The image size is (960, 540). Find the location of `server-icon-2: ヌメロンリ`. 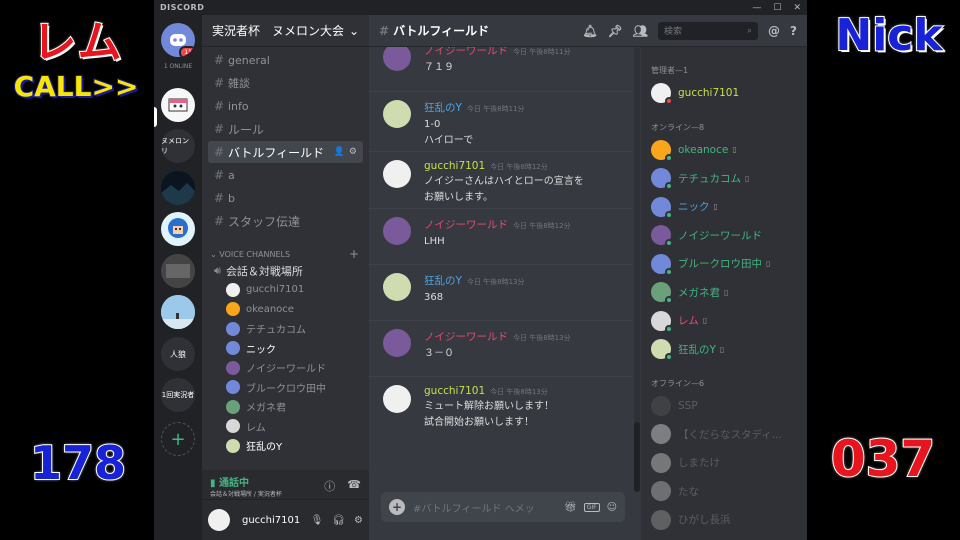

server-icon-2: ヌメロンリ is located at coordinates (178, 146).